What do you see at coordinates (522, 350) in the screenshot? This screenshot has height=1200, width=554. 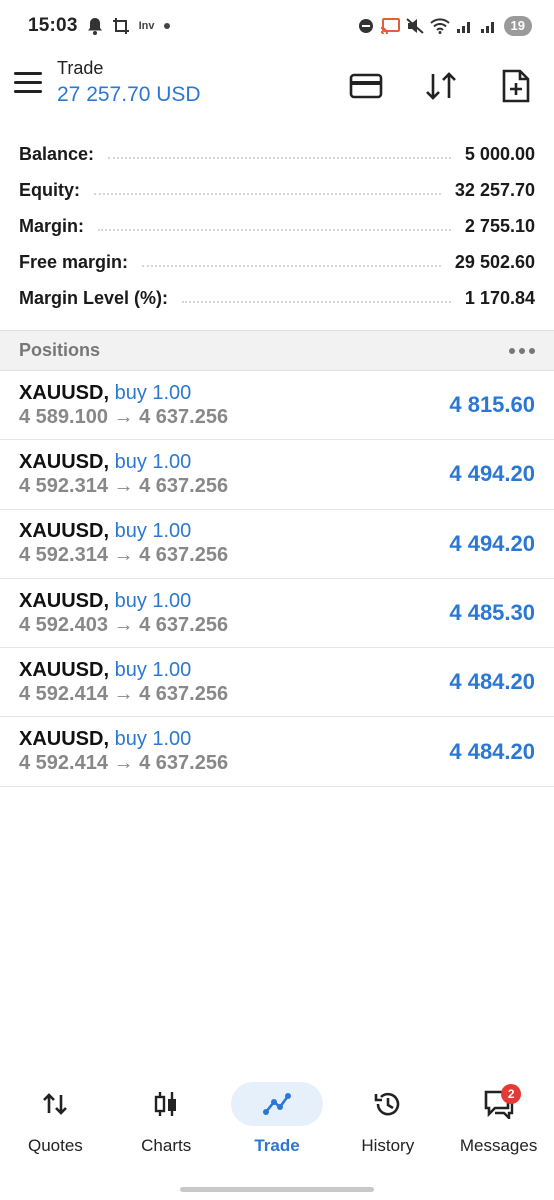 I see `more-options-icon` at bounding box center [522, 350].